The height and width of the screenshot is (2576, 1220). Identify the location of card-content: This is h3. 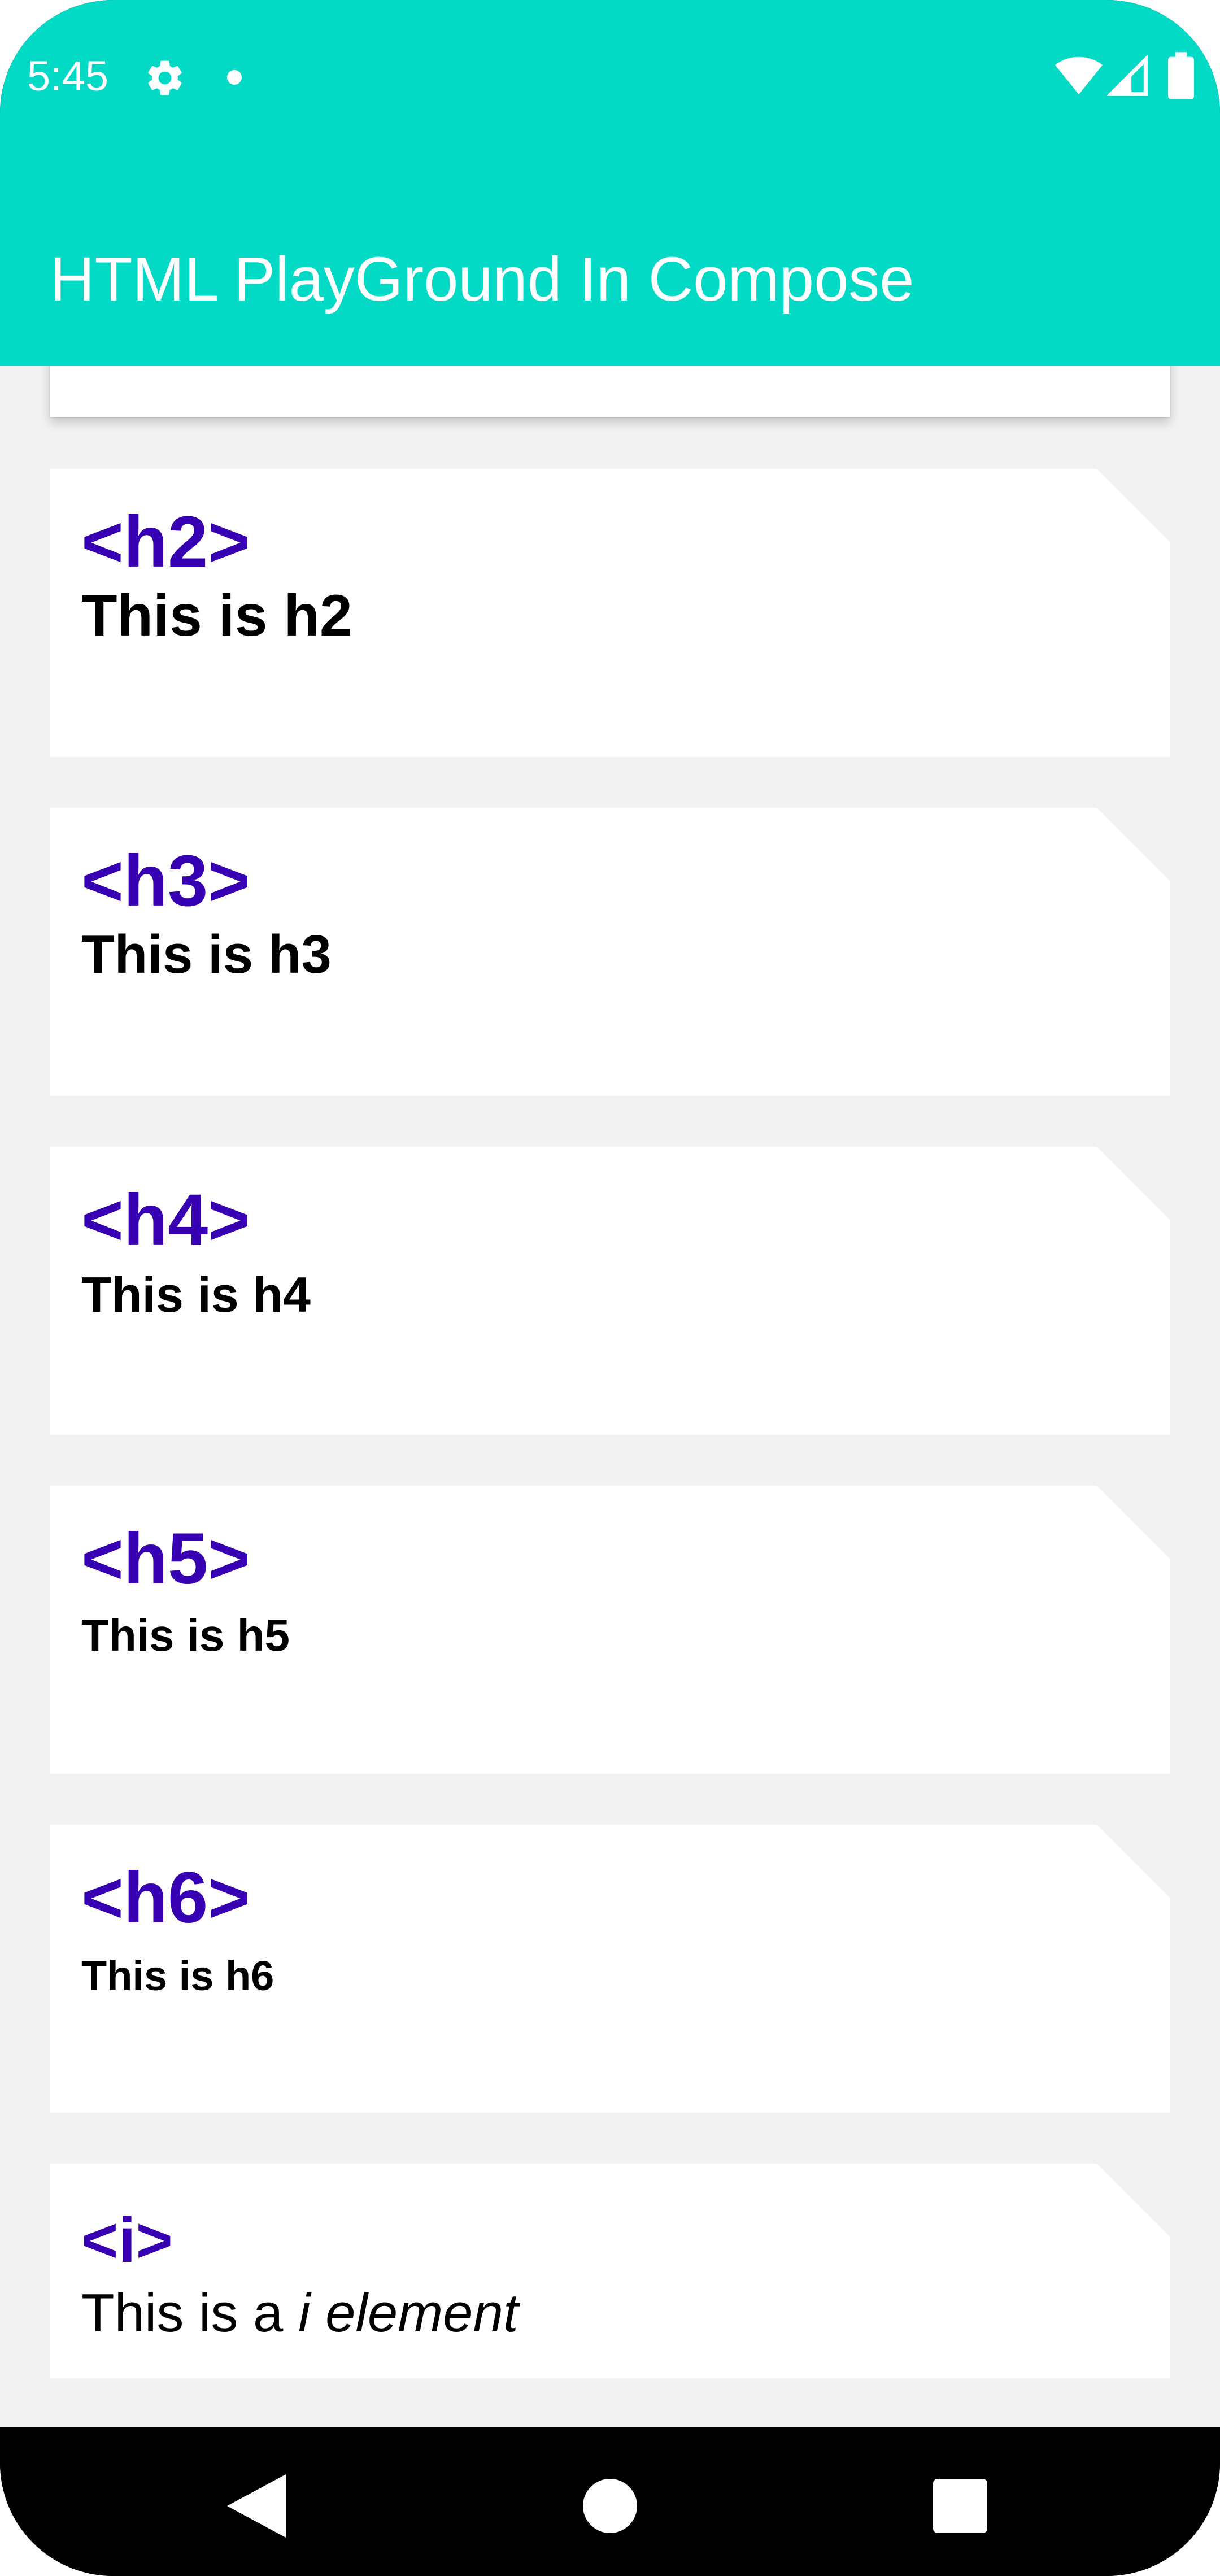
(206, 954).